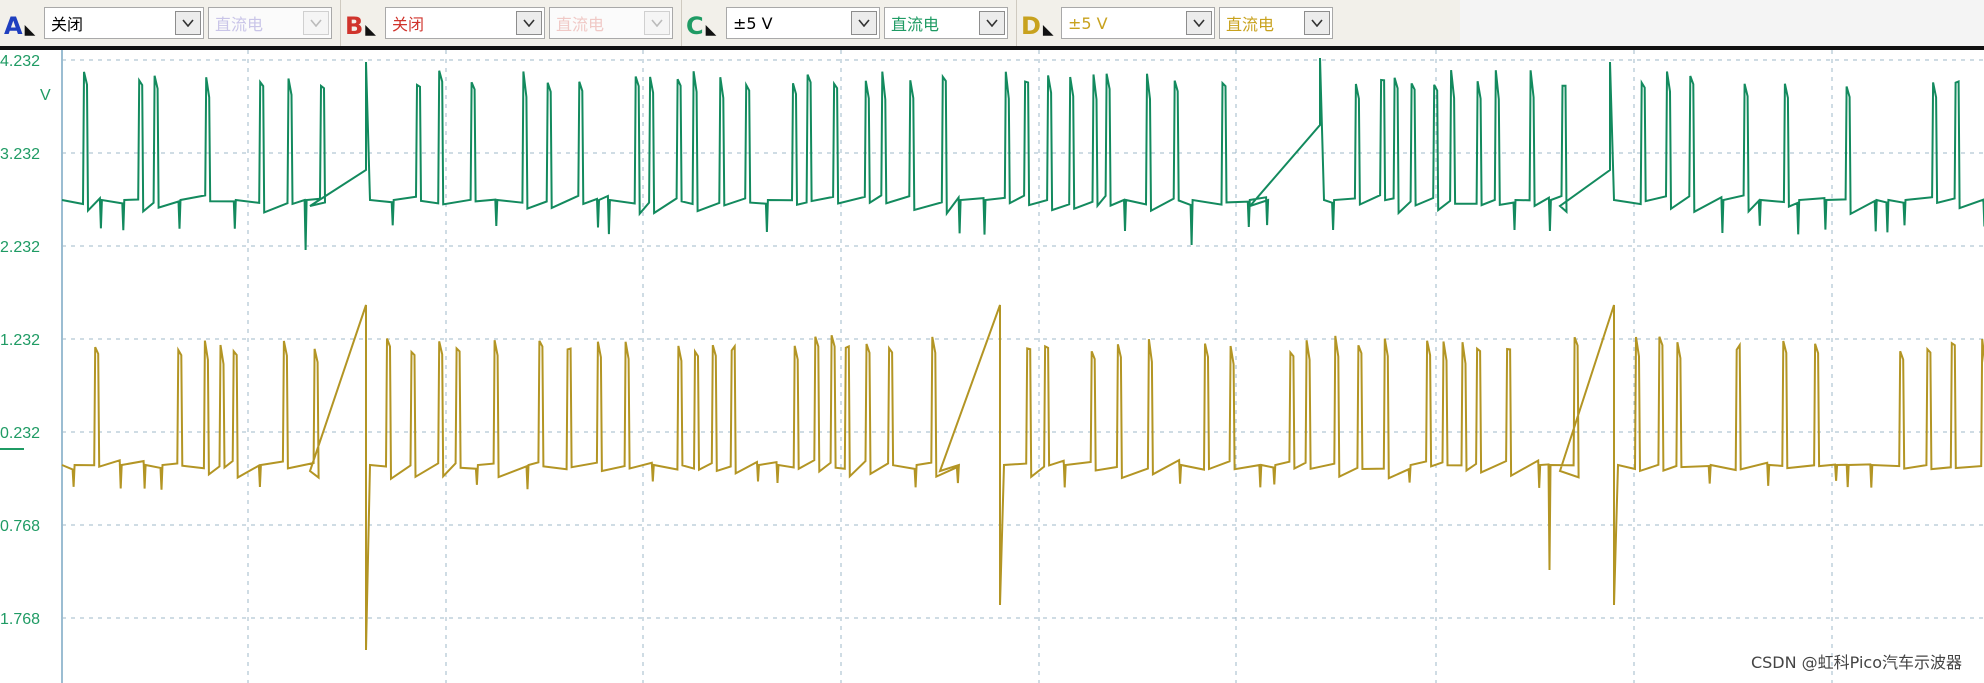  What do you see at coordinates (239, 24) in the screenshot?
I see `channel-a-coupling-value: 直流电` at bounding box center [239, 24].